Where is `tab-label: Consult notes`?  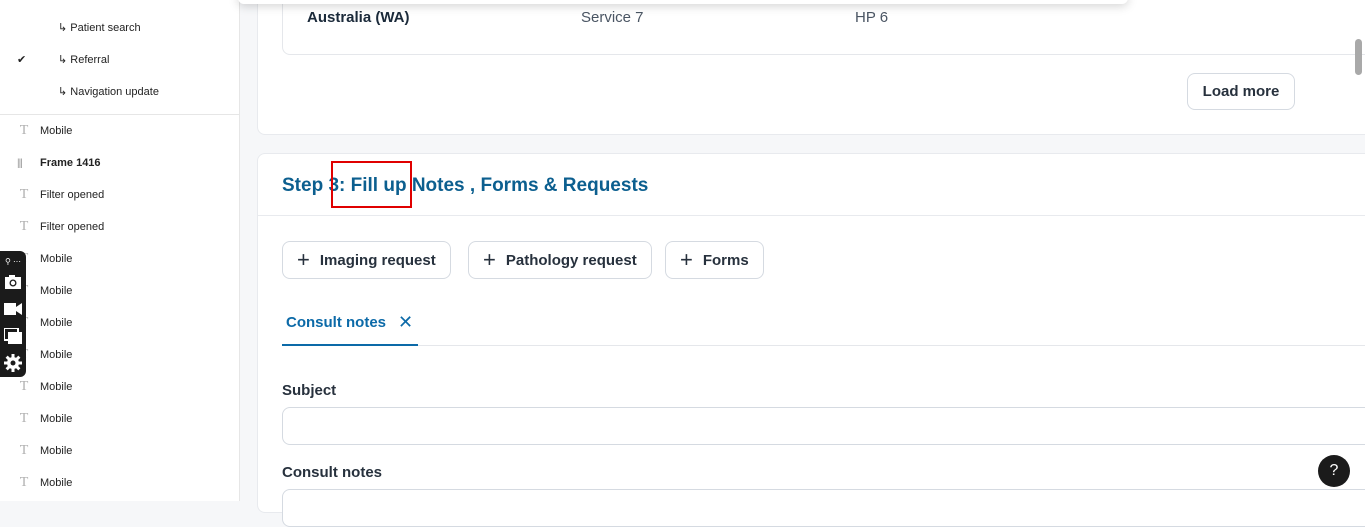 tab-label: Consult notes is located at coordinates (336, 322).